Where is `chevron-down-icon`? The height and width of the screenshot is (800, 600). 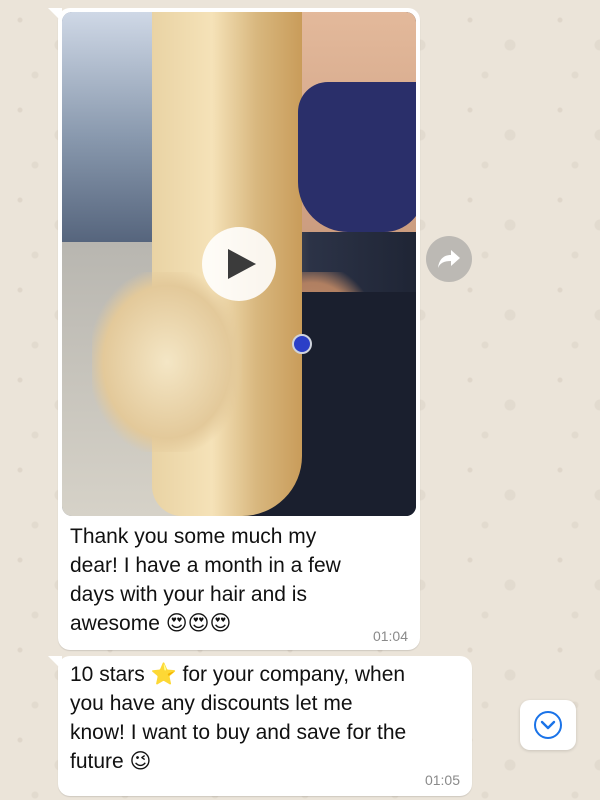 chevron-down-icon is located at coordinates (548, 725).